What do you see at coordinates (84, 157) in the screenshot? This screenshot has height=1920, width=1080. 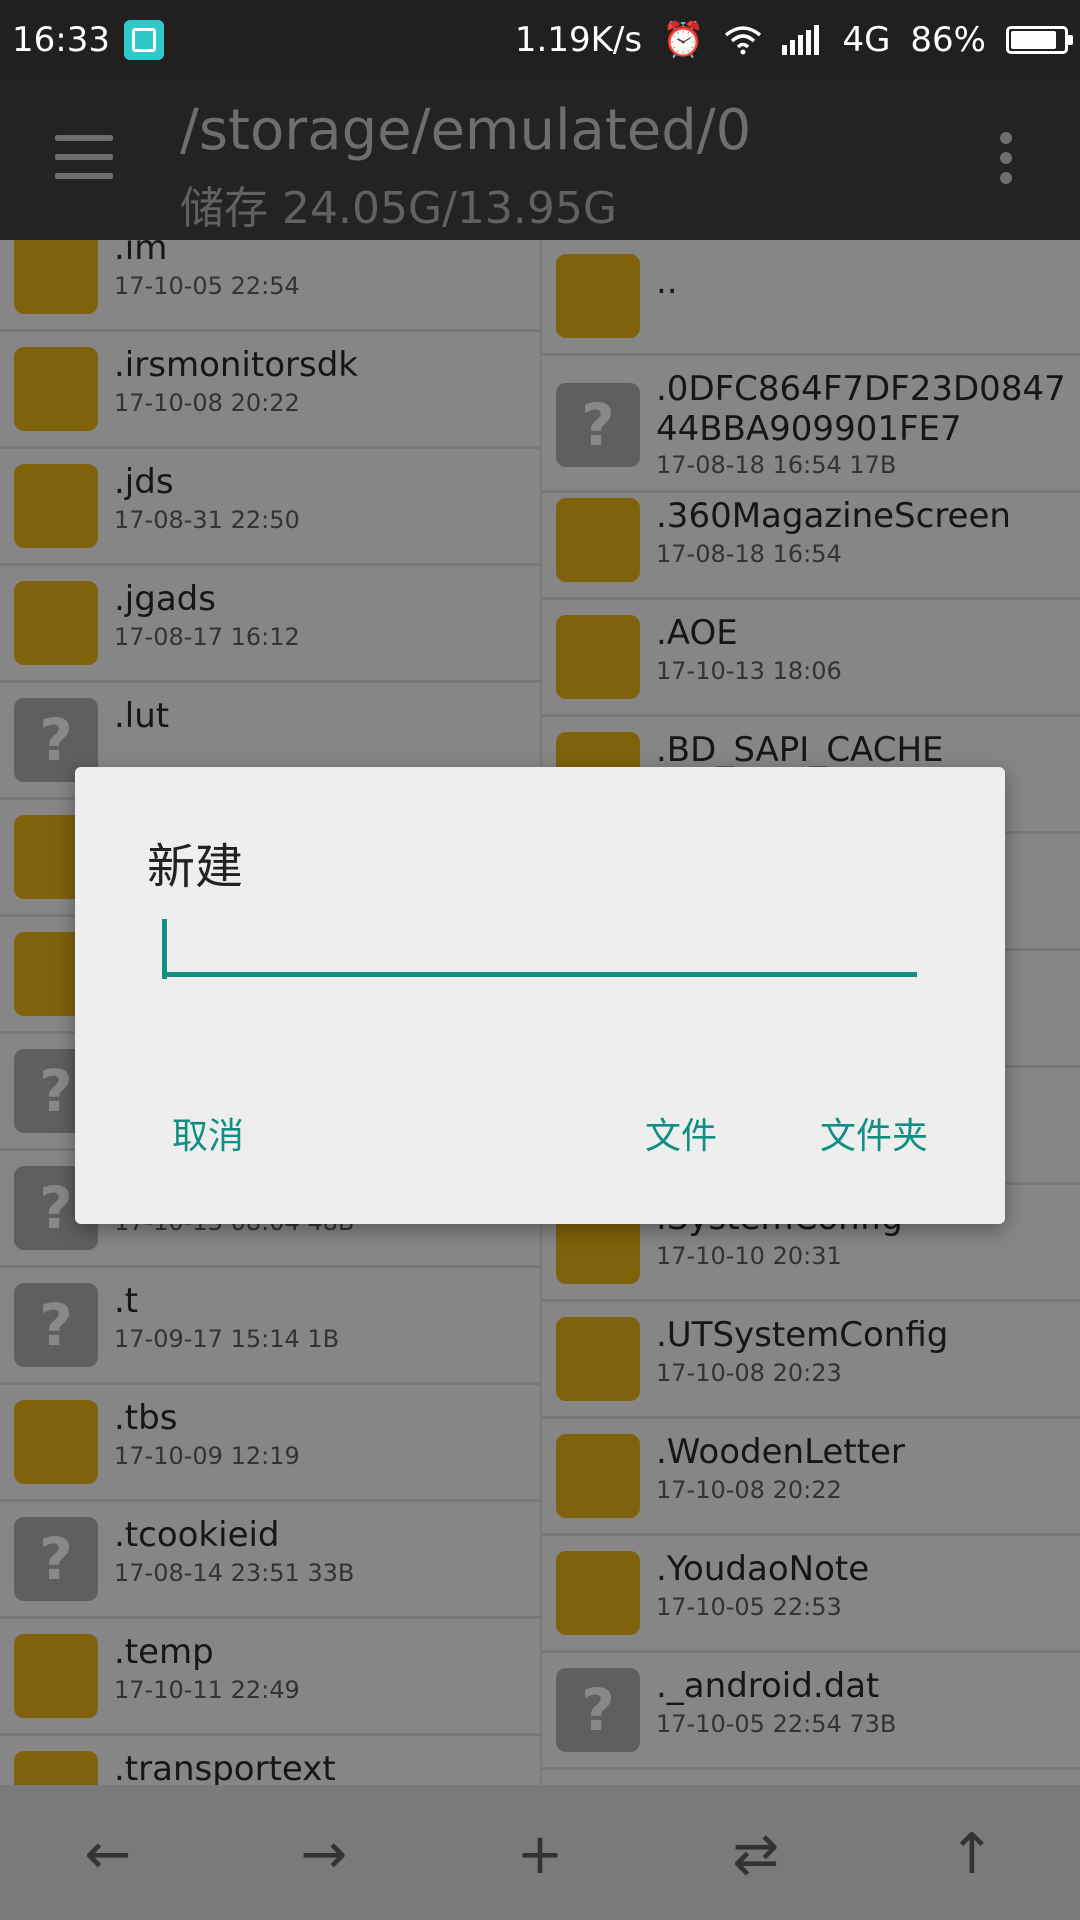 I see `menu-icon` at bounding box center [84, 157].